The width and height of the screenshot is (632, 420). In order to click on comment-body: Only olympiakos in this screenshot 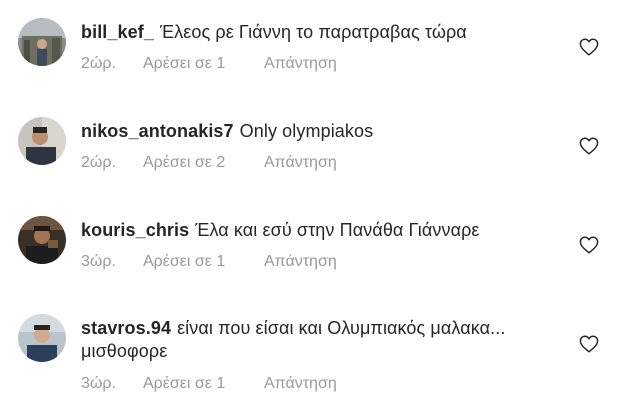, I will do `click(306, 131)`.